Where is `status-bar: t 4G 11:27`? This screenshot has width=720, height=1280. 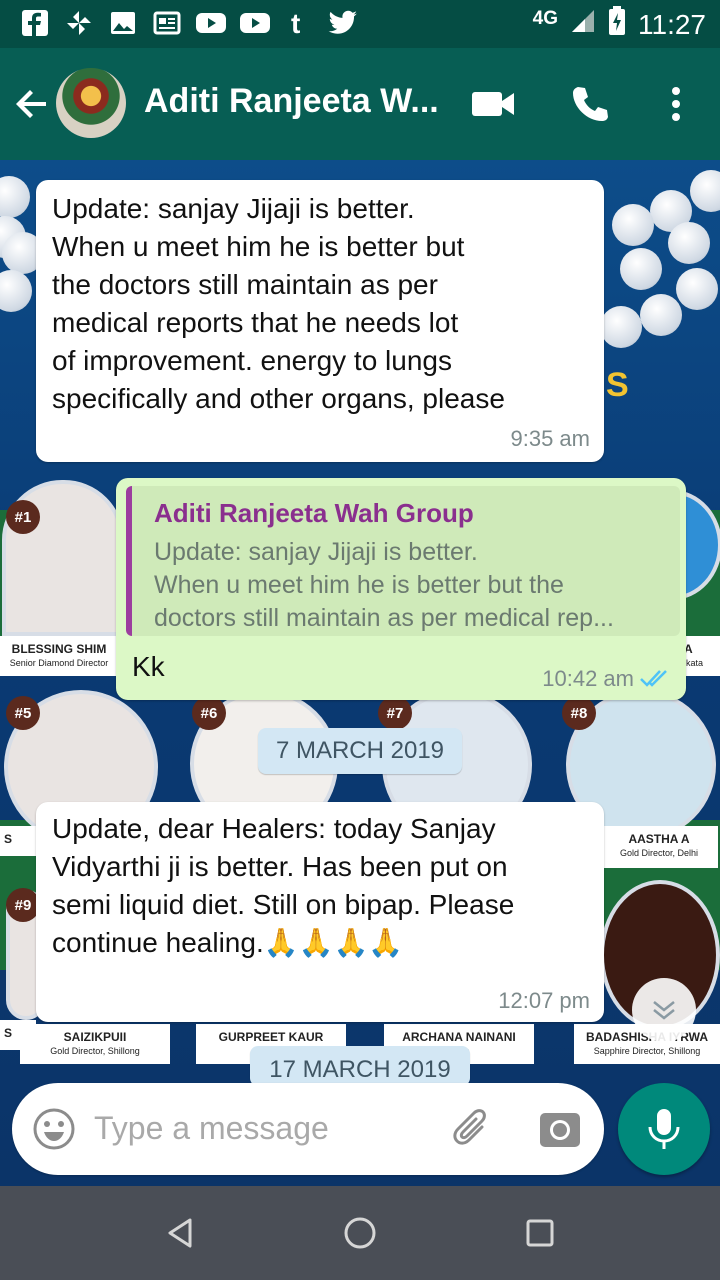
status-bar: t 4G 11:27 is located at coordinates (360, 24).